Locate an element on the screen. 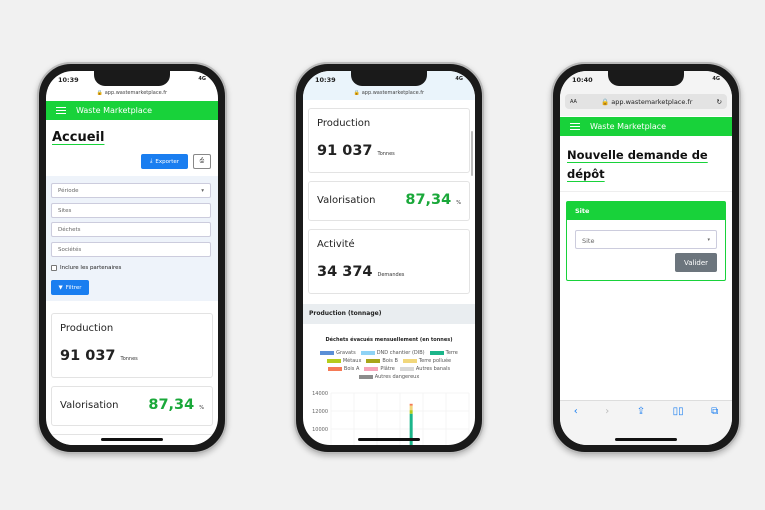  export-button: ⤓ Exporter is located at coordinates (164, 161).